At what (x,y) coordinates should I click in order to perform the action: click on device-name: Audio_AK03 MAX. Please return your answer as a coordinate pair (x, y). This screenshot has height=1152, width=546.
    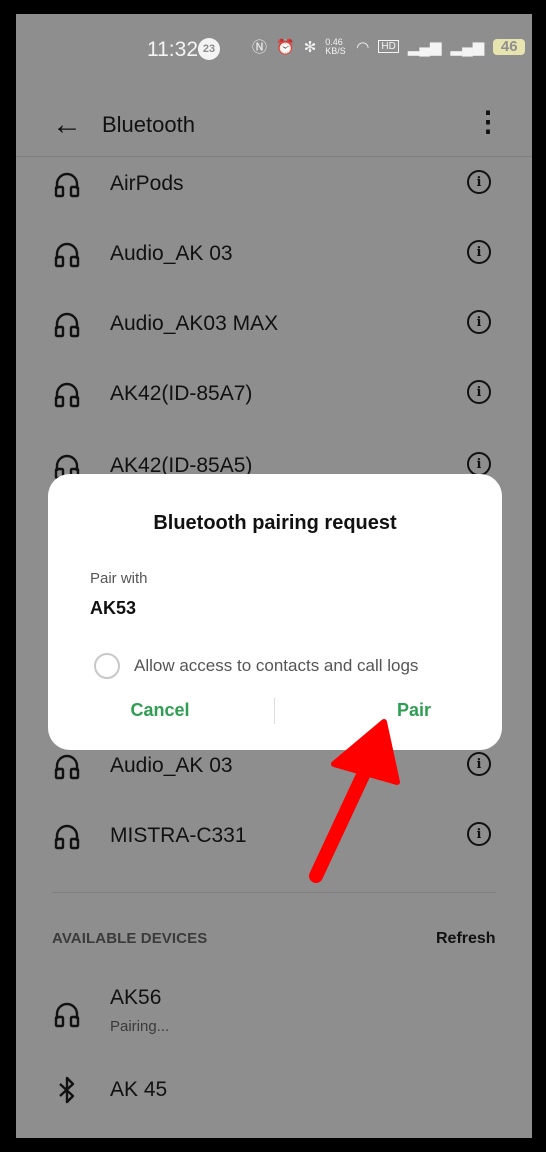
    Looking at the image, I should click on (194, 323).